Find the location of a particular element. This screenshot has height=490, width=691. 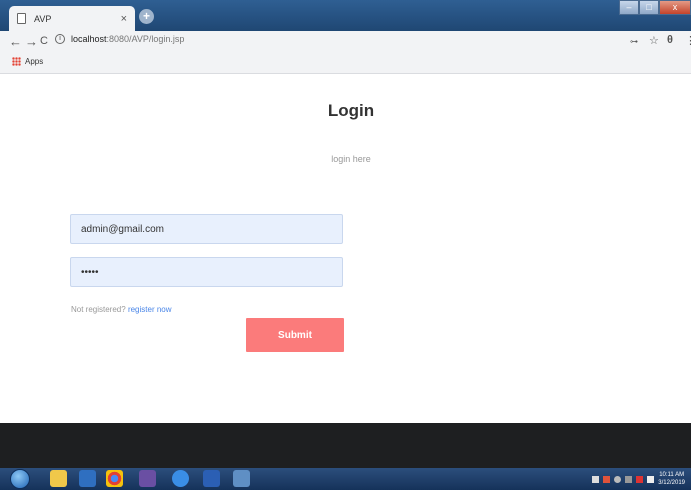

update-icon is located at coordinates (618, 479).